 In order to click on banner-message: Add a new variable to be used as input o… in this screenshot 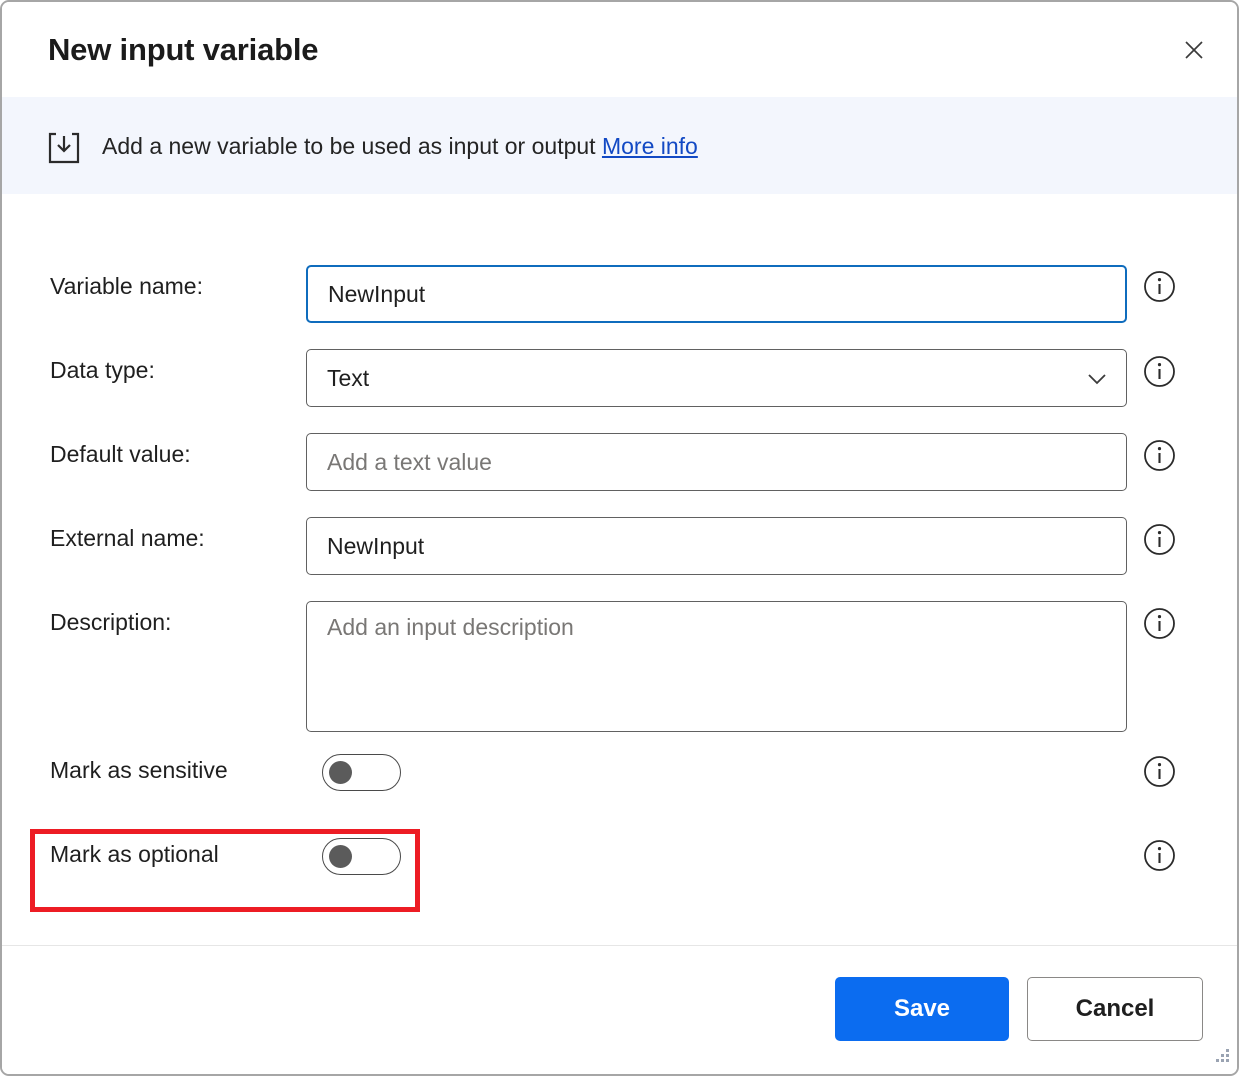, I will do `click(349, 146)`.